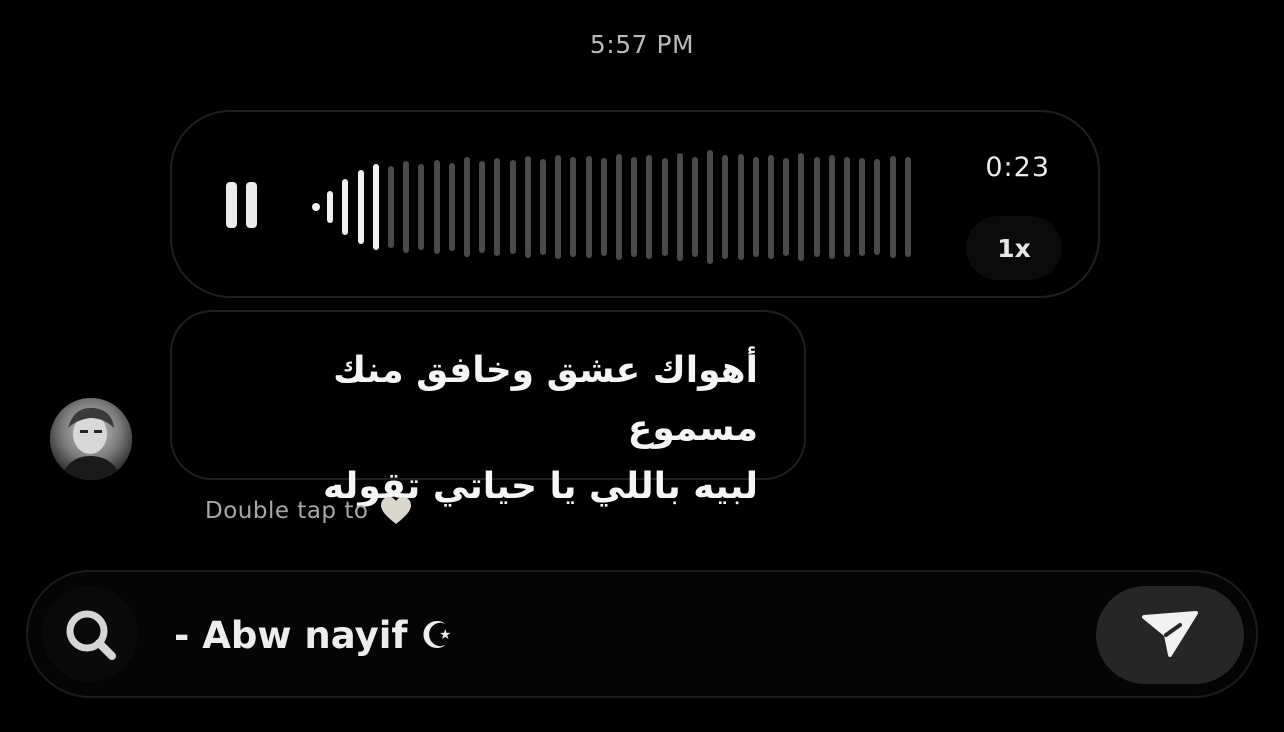 This screenshot has height=732, width=1284. I want to click on send-icon, so click(1170, 635).